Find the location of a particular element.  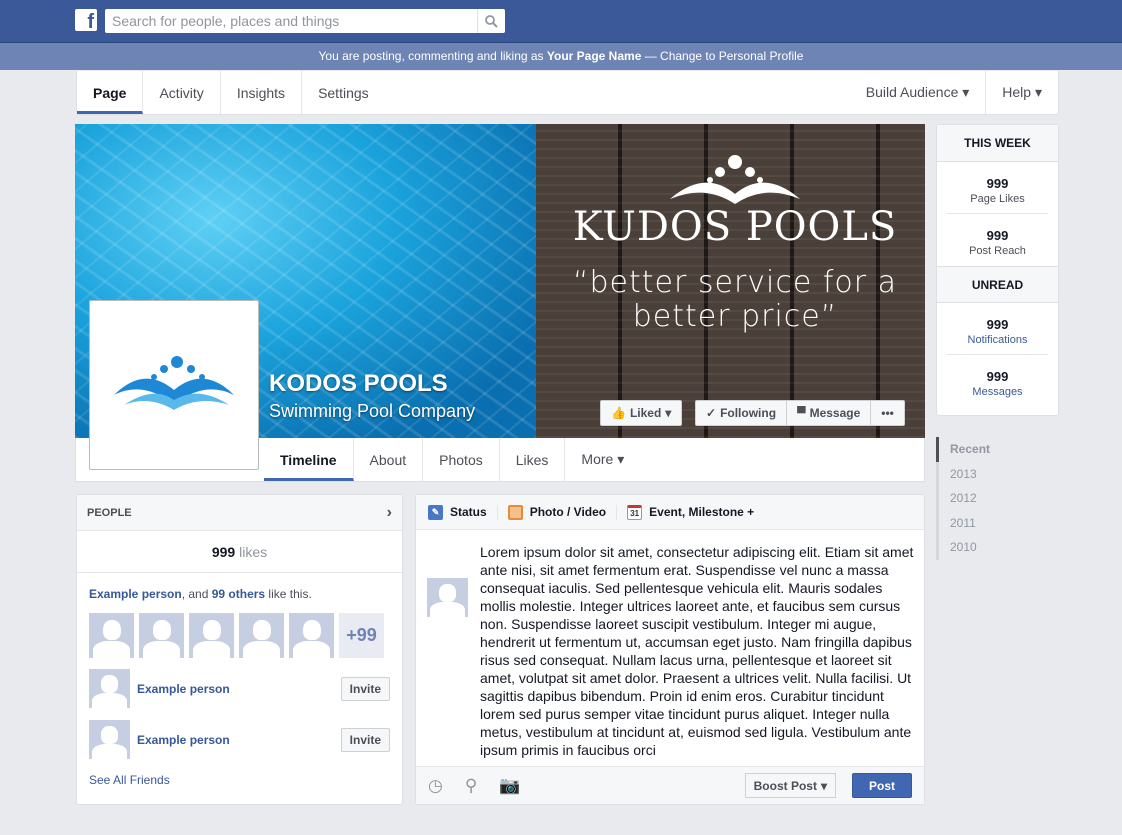

location-pin-icon: ⚲ is located at coordinates (471, 786).